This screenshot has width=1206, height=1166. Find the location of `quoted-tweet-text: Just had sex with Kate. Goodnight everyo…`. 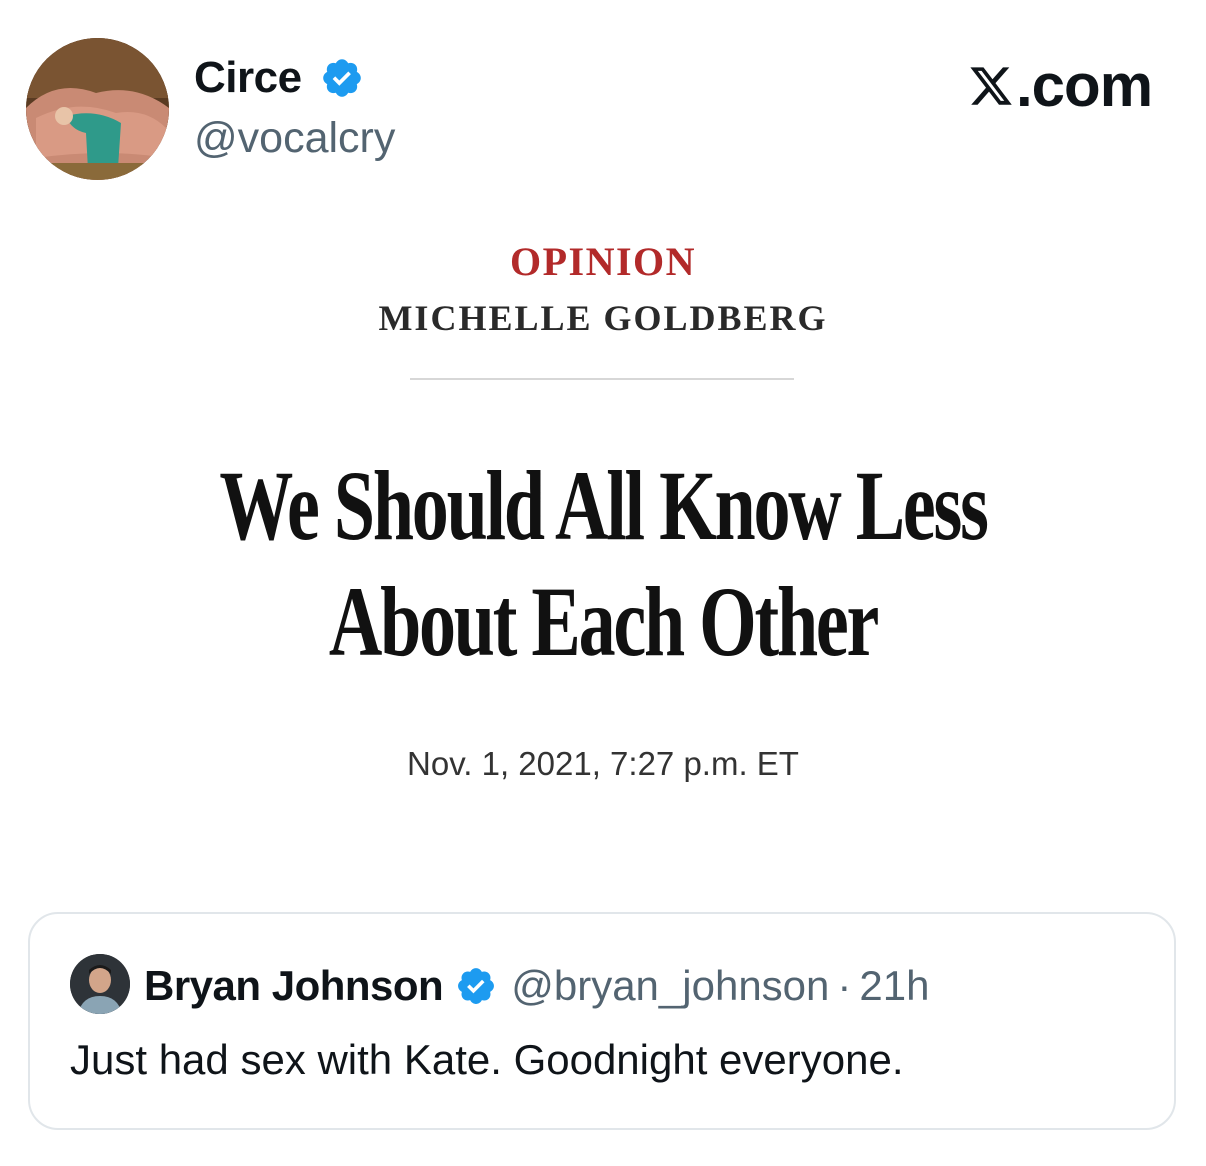

quoted-tweet-text: Just had sex with Kate. Goodnight everyo… is located at coordinates (487, 1059).